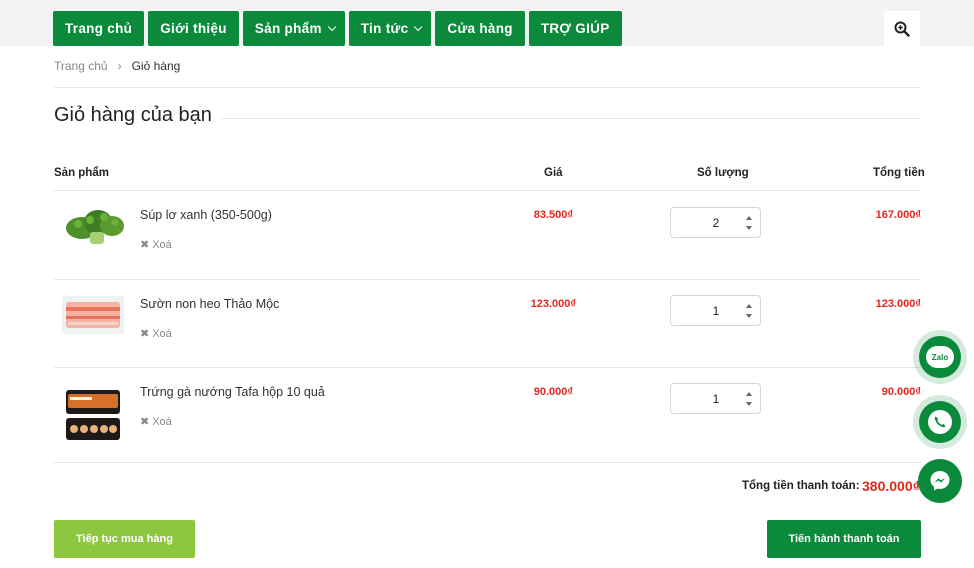  What do you see at coordinates (93, 225) in the screenshot?
I see `product-image-broccoli` at bounding box center [93, 225].